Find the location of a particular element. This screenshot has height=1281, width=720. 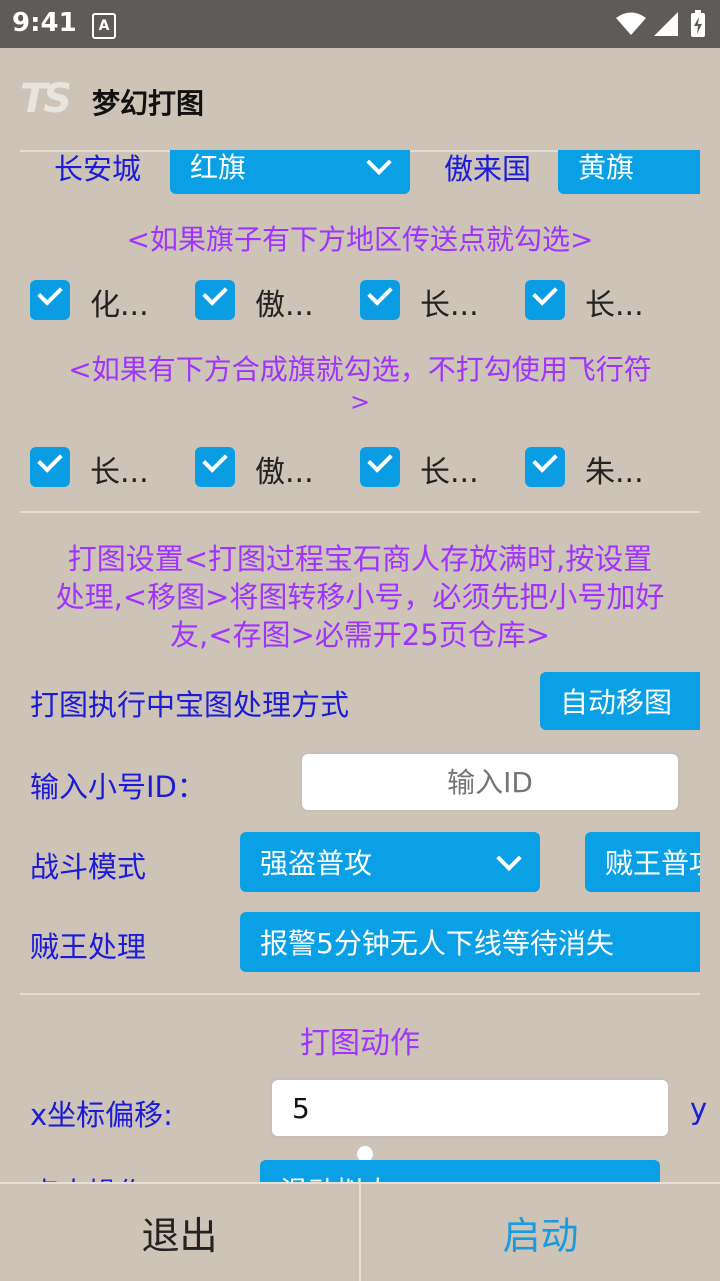

wifi-icon is located at coordinates (631, 23).